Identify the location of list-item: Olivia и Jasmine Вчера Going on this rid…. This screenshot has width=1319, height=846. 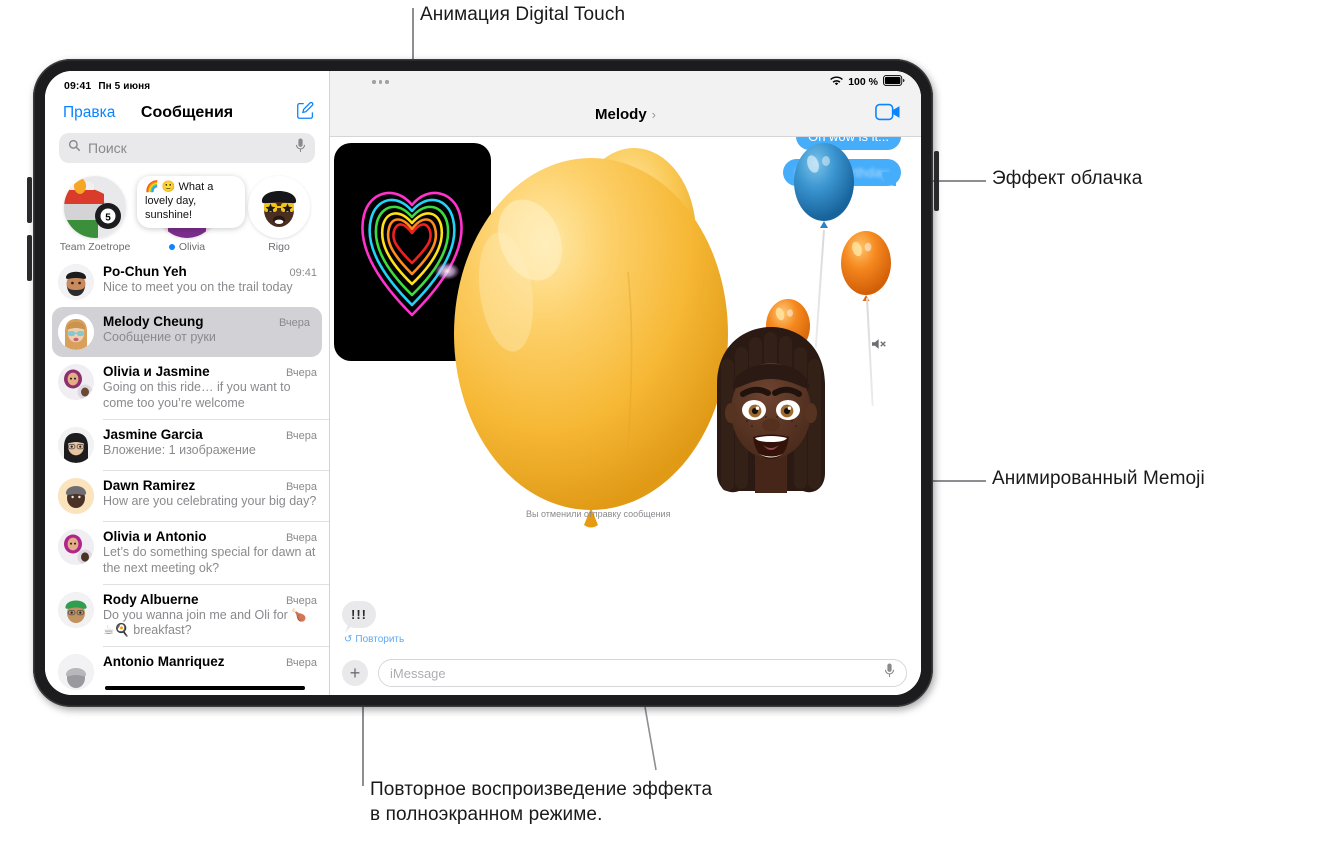
(187, 388).